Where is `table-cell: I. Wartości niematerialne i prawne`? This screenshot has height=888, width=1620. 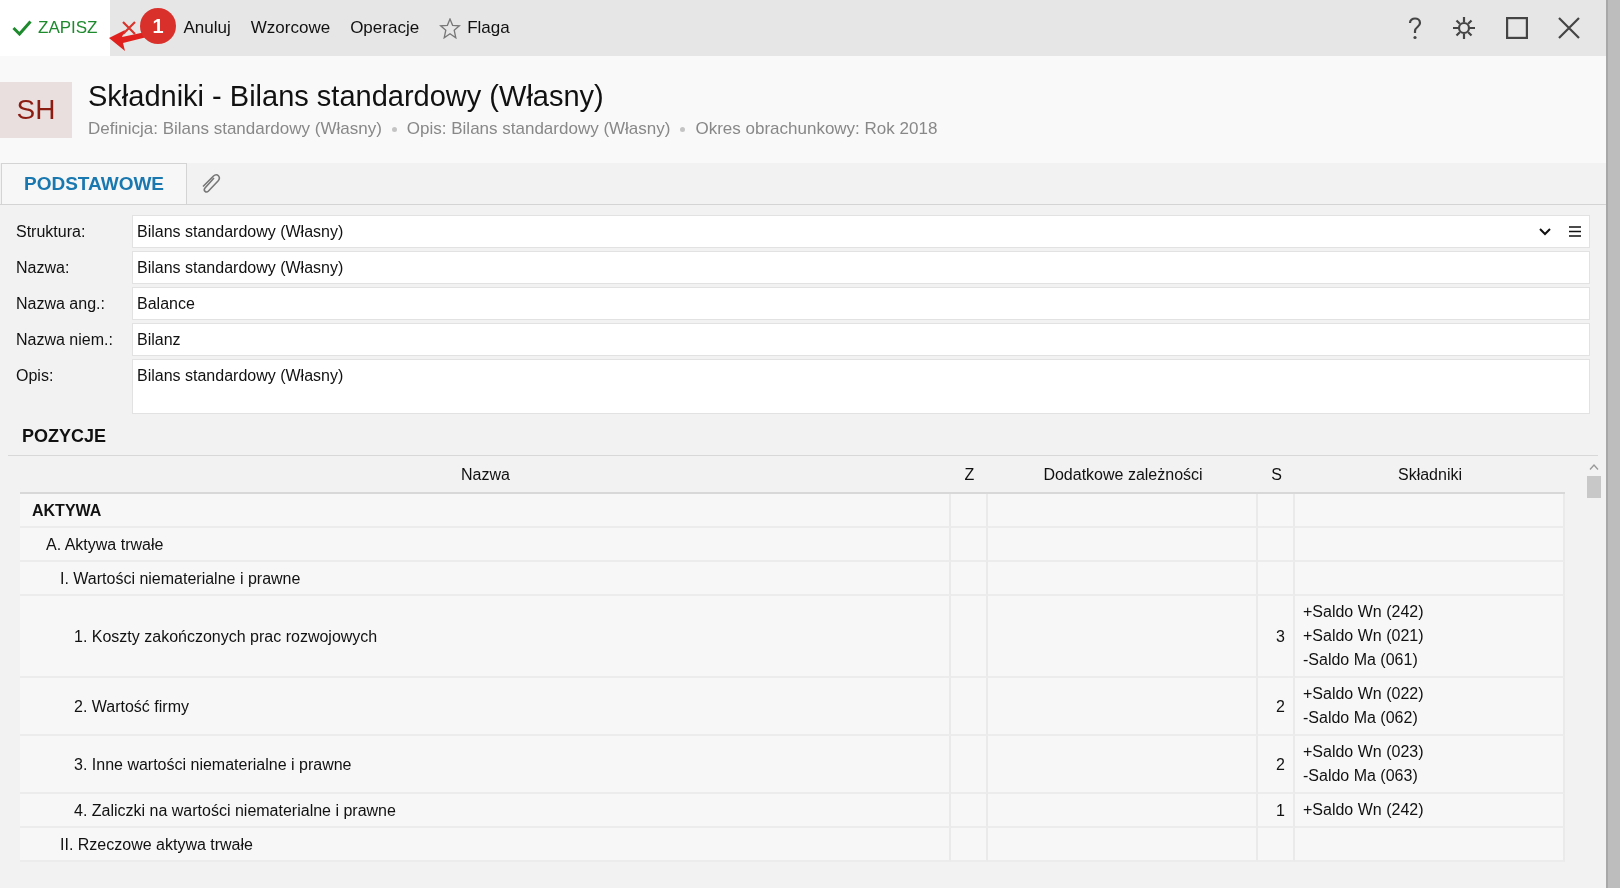
table-cell: I. Wartości niematerialne i prawne is located at coordinates (485, 579).